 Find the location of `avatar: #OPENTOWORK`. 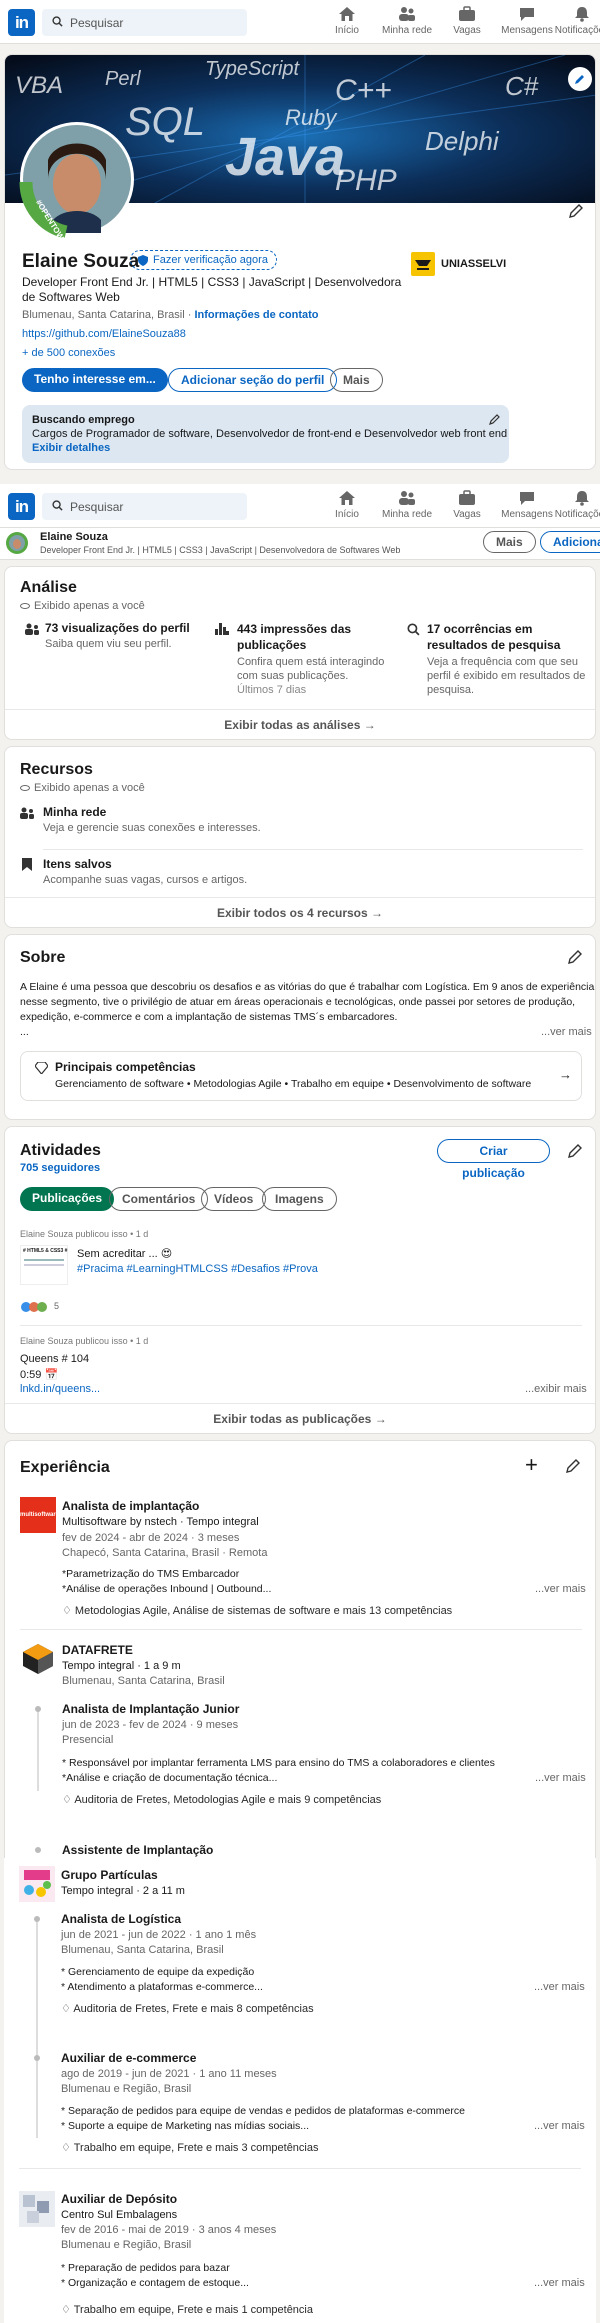

avatar: #OPENTOWORK is located at coordinates (77, 179).